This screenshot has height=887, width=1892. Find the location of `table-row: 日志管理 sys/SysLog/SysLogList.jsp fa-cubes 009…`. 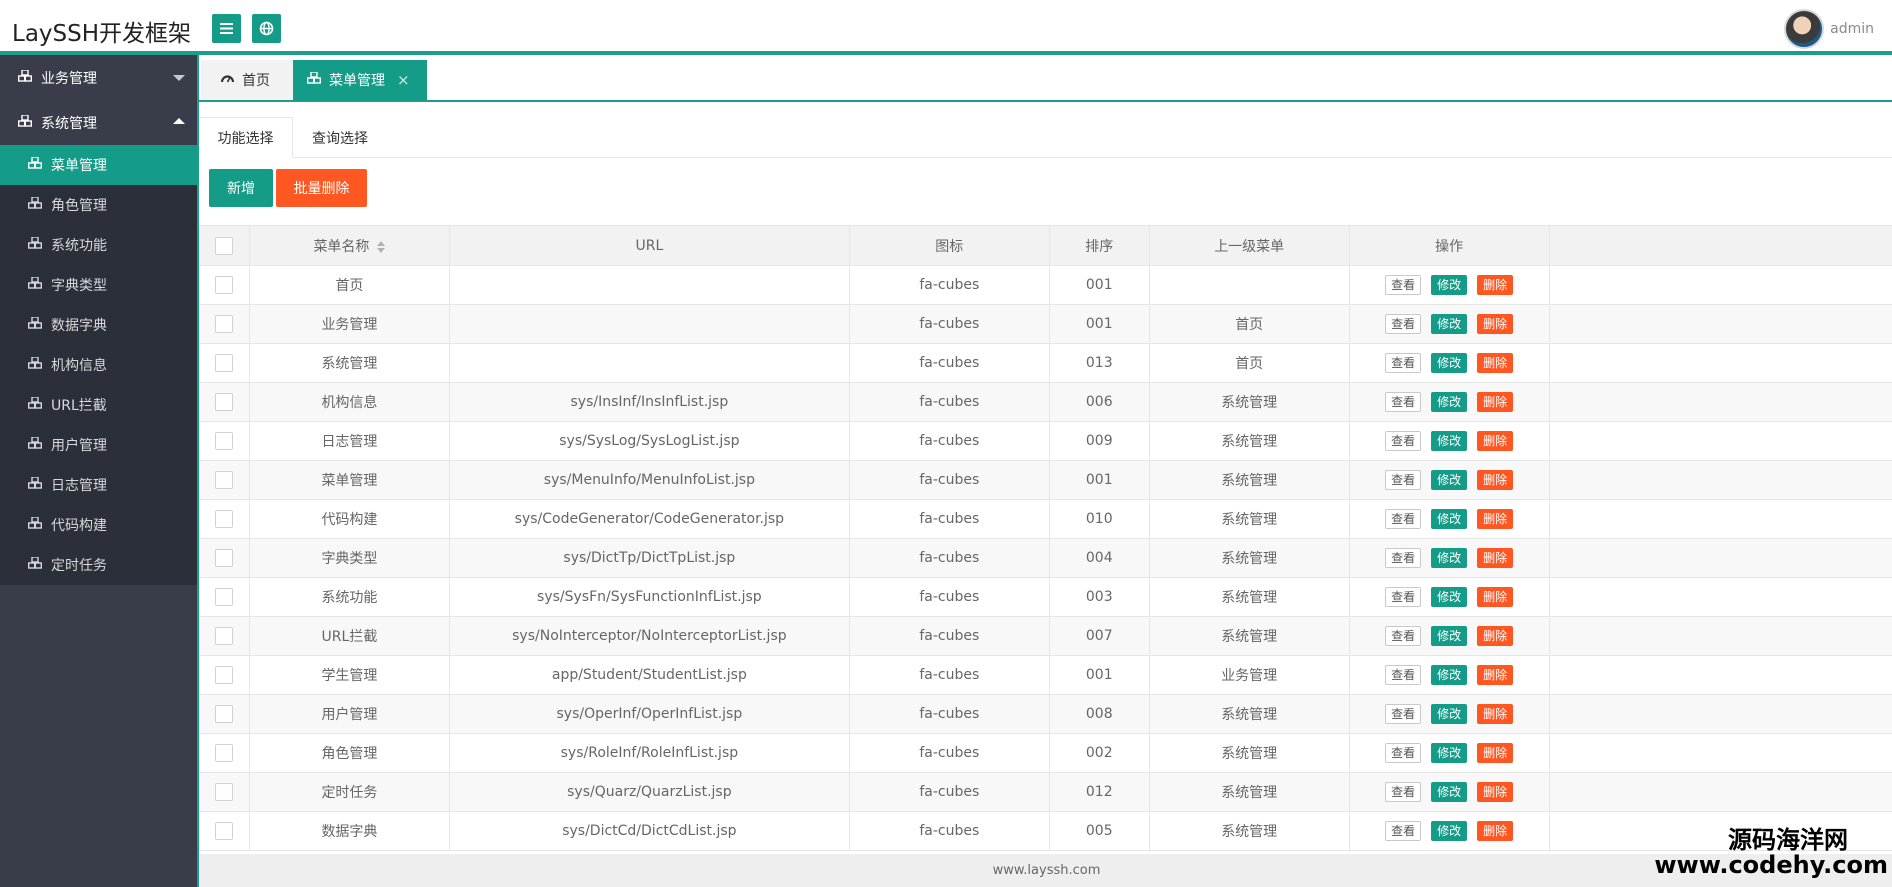

table-row: 日志管理 sys/SysLog/SysLogList.jsp fa-cubes 009… is located at coordinates (1045, 441).